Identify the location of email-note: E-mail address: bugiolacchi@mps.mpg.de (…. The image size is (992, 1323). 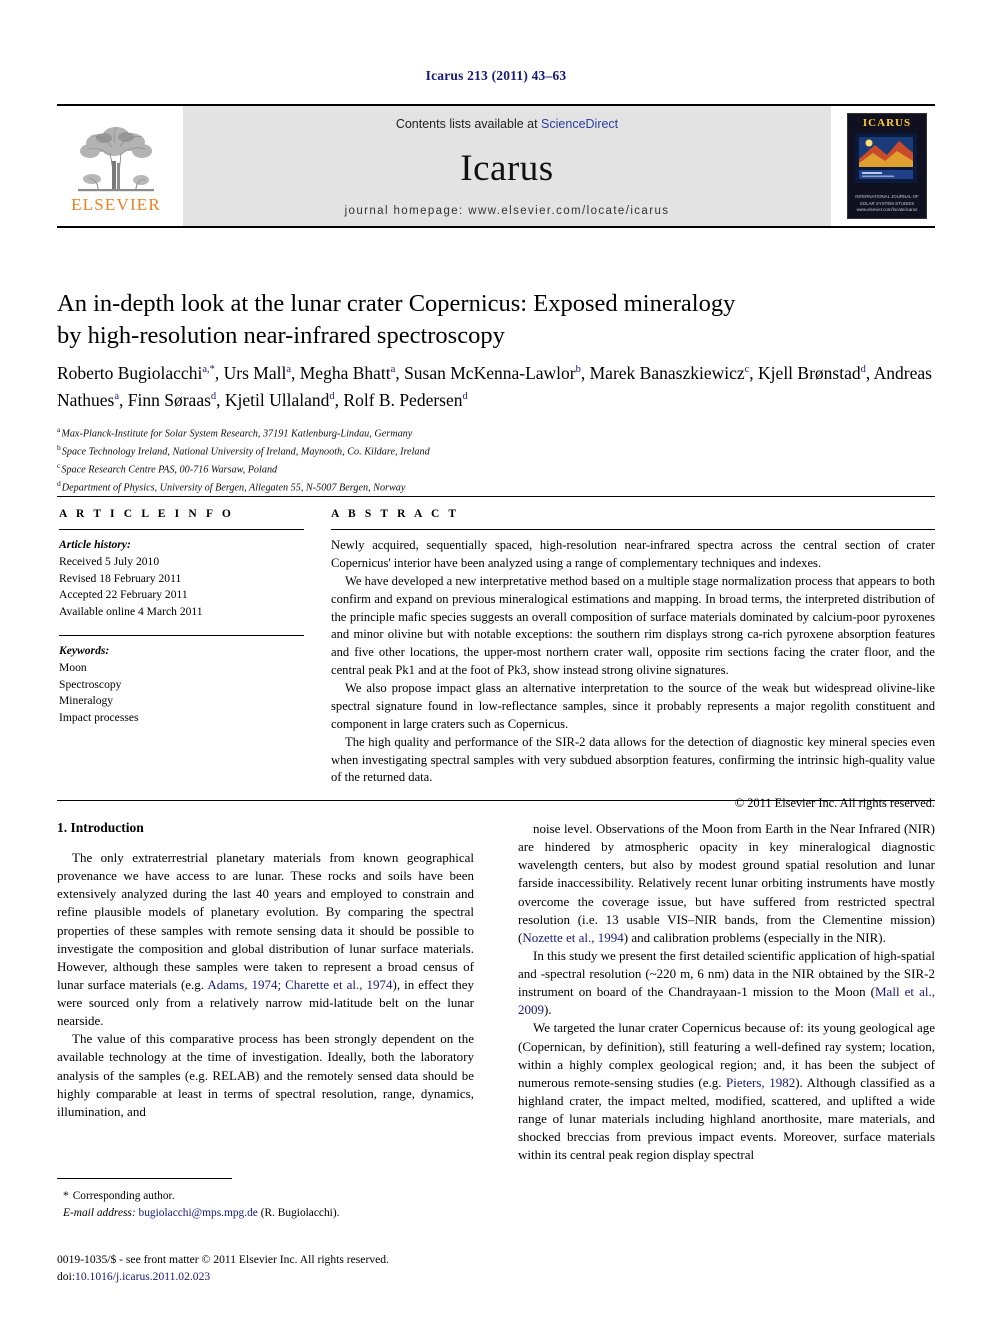
(267, 1213).